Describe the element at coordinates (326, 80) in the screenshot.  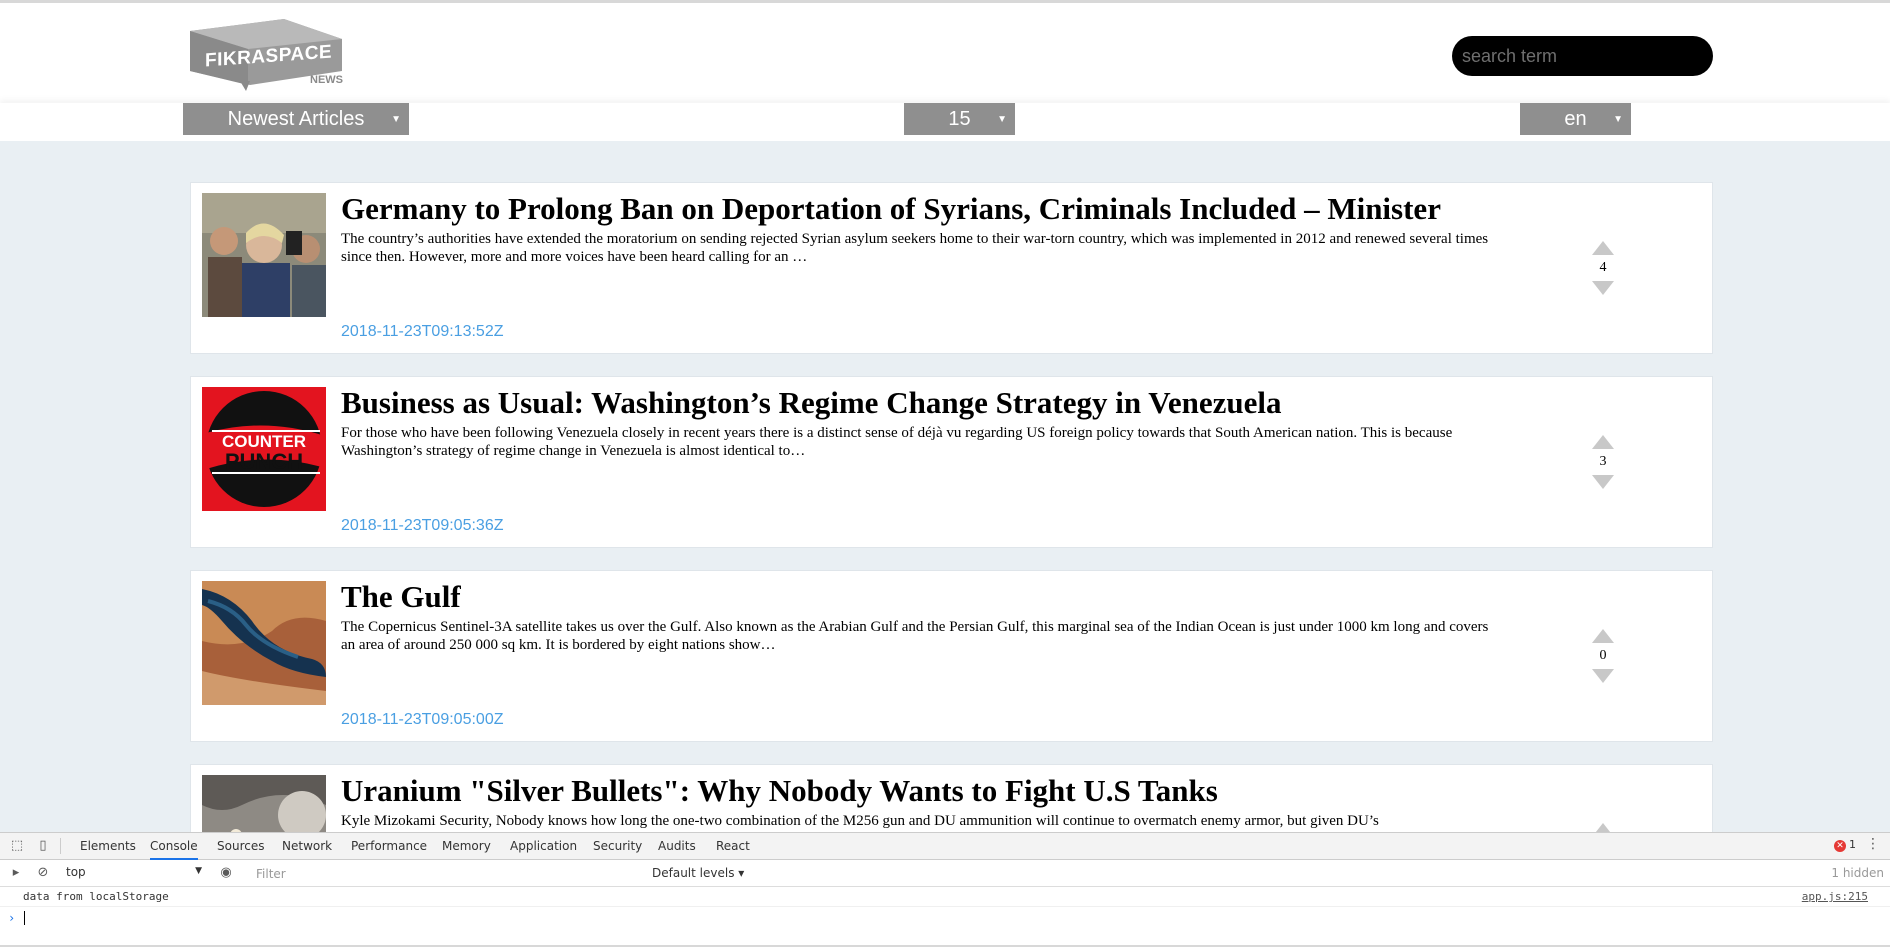
I see `logo-subtitle: NEWS` at that location.